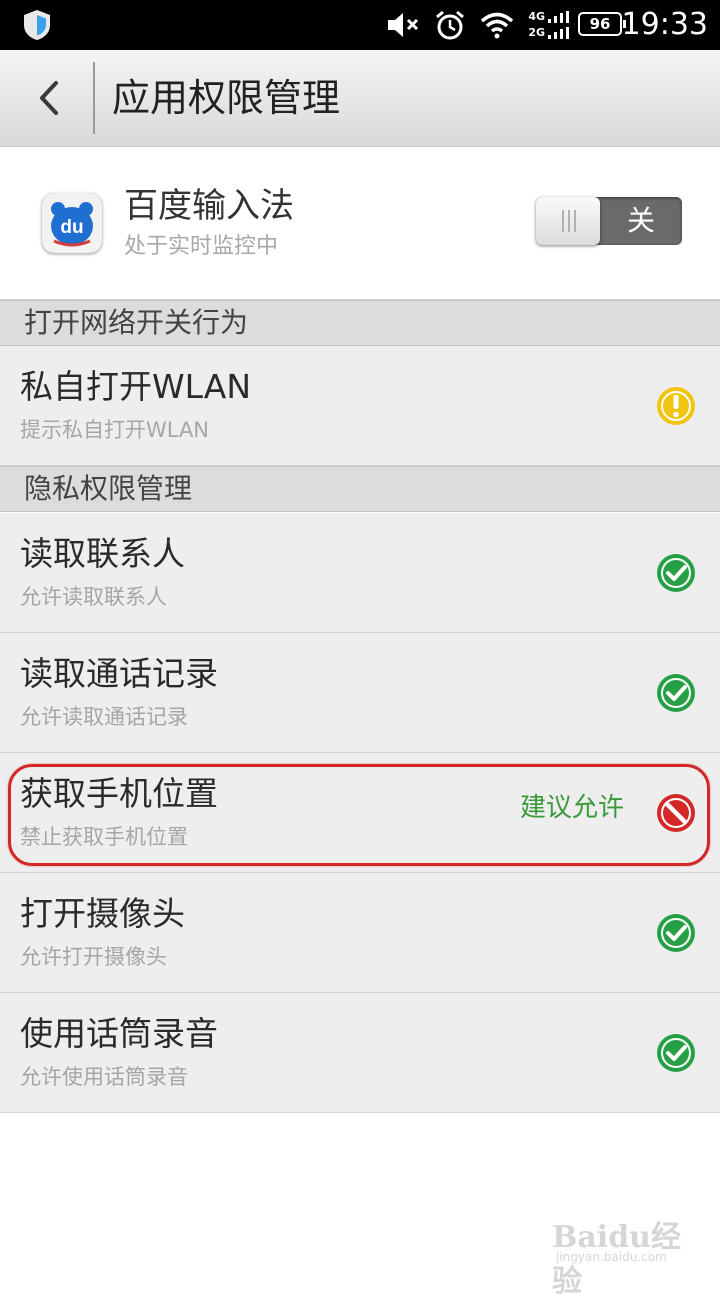 The width and height of the screenshot is (720, 1300). What do you see at coordinates (360, 1053) in the screenshot?
I see `permission-row-microphone: 使用话筒录音 允许使用话筒录音` at bounding box center [360, 1053].